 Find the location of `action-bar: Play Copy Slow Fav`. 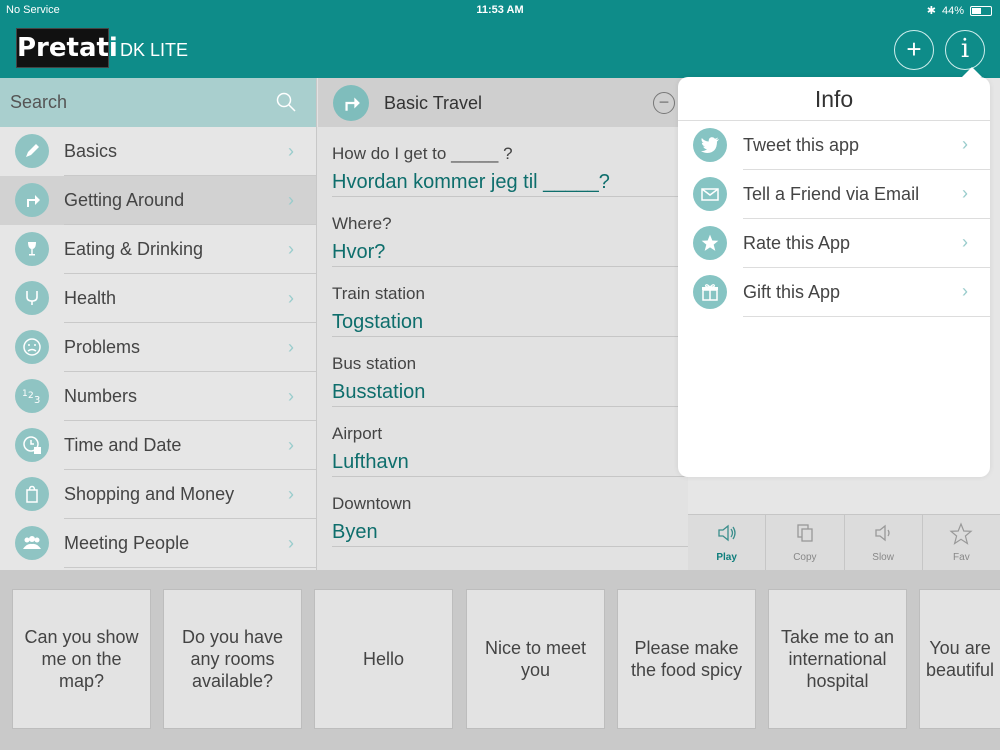

action-bar: Play Copy Slow Fav is located at coordinates (844, 542).